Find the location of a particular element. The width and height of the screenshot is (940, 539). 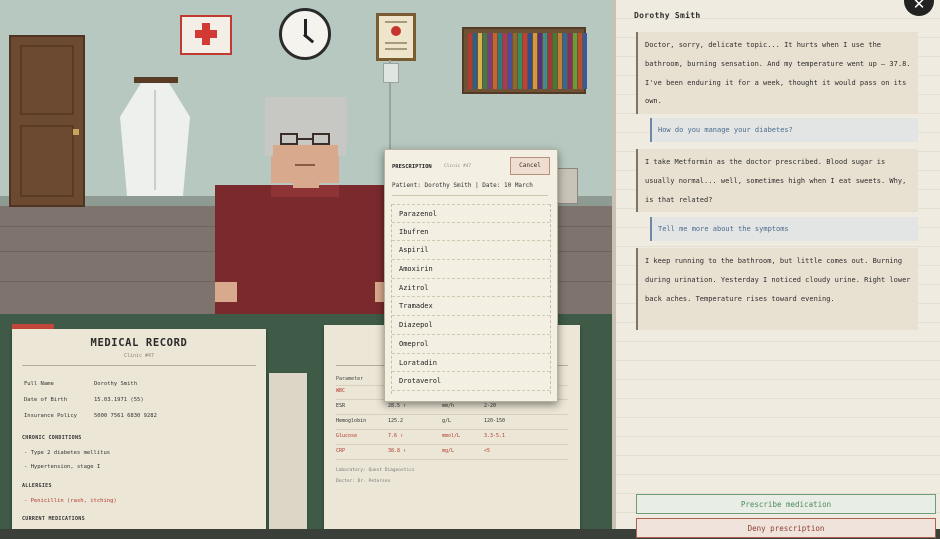

medication-option: Aspiril is located at coordinates (471, 251).